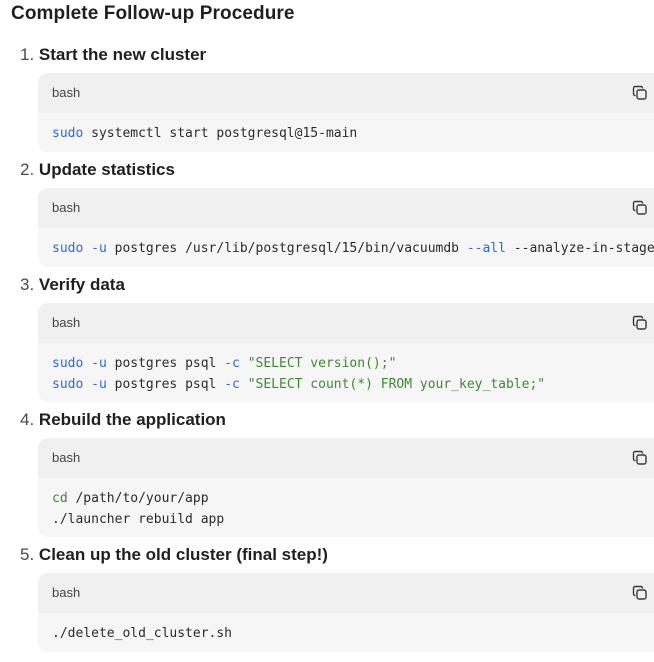 This screenshot has height=662, width=654. I want to click on code-token: /path/to/your/app, so click(138, 498).